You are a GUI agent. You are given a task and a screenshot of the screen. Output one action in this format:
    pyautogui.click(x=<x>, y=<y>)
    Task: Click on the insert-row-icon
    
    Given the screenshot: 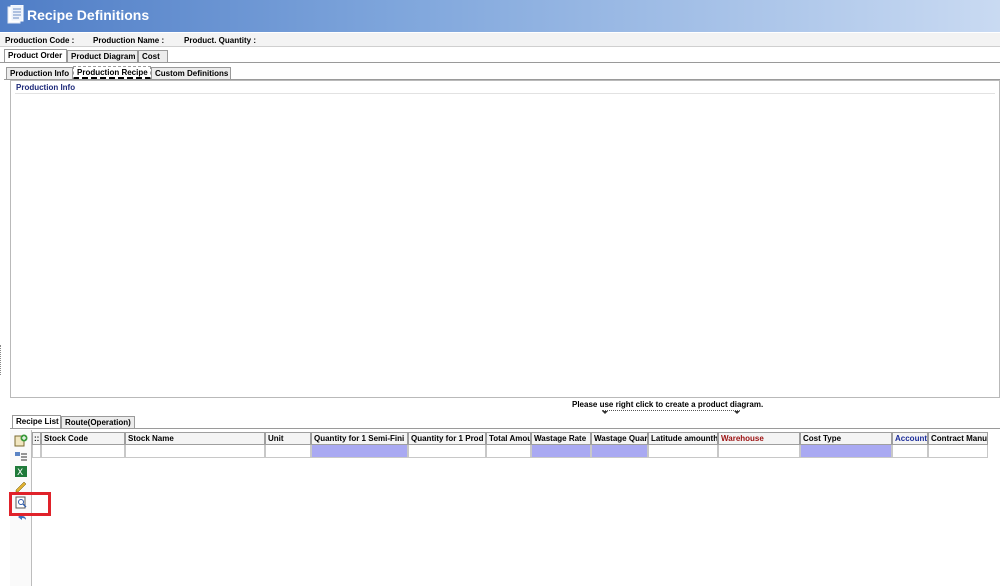 What is the action you would take?
    pyautogui.click(x=21, y=455)
    